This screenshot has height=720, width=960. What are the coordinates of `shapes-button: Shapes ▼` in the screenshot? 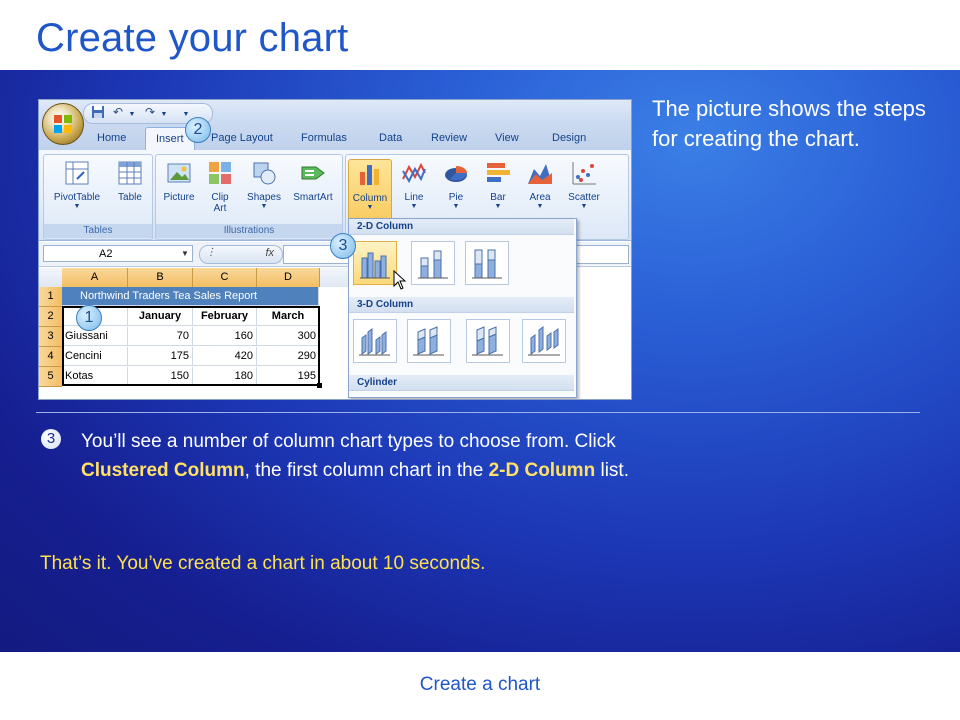 It's located at (264, 184).